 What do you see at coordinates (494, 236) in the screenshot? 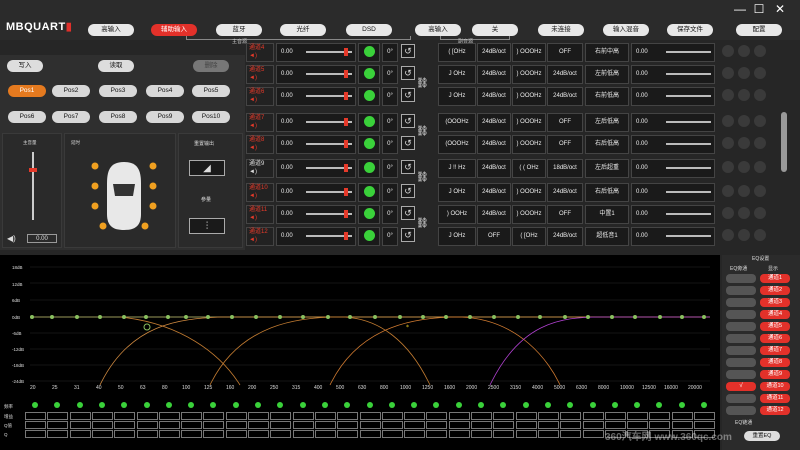
I see `hp-slope-cell: OFF` at bounding box center [494, 236].